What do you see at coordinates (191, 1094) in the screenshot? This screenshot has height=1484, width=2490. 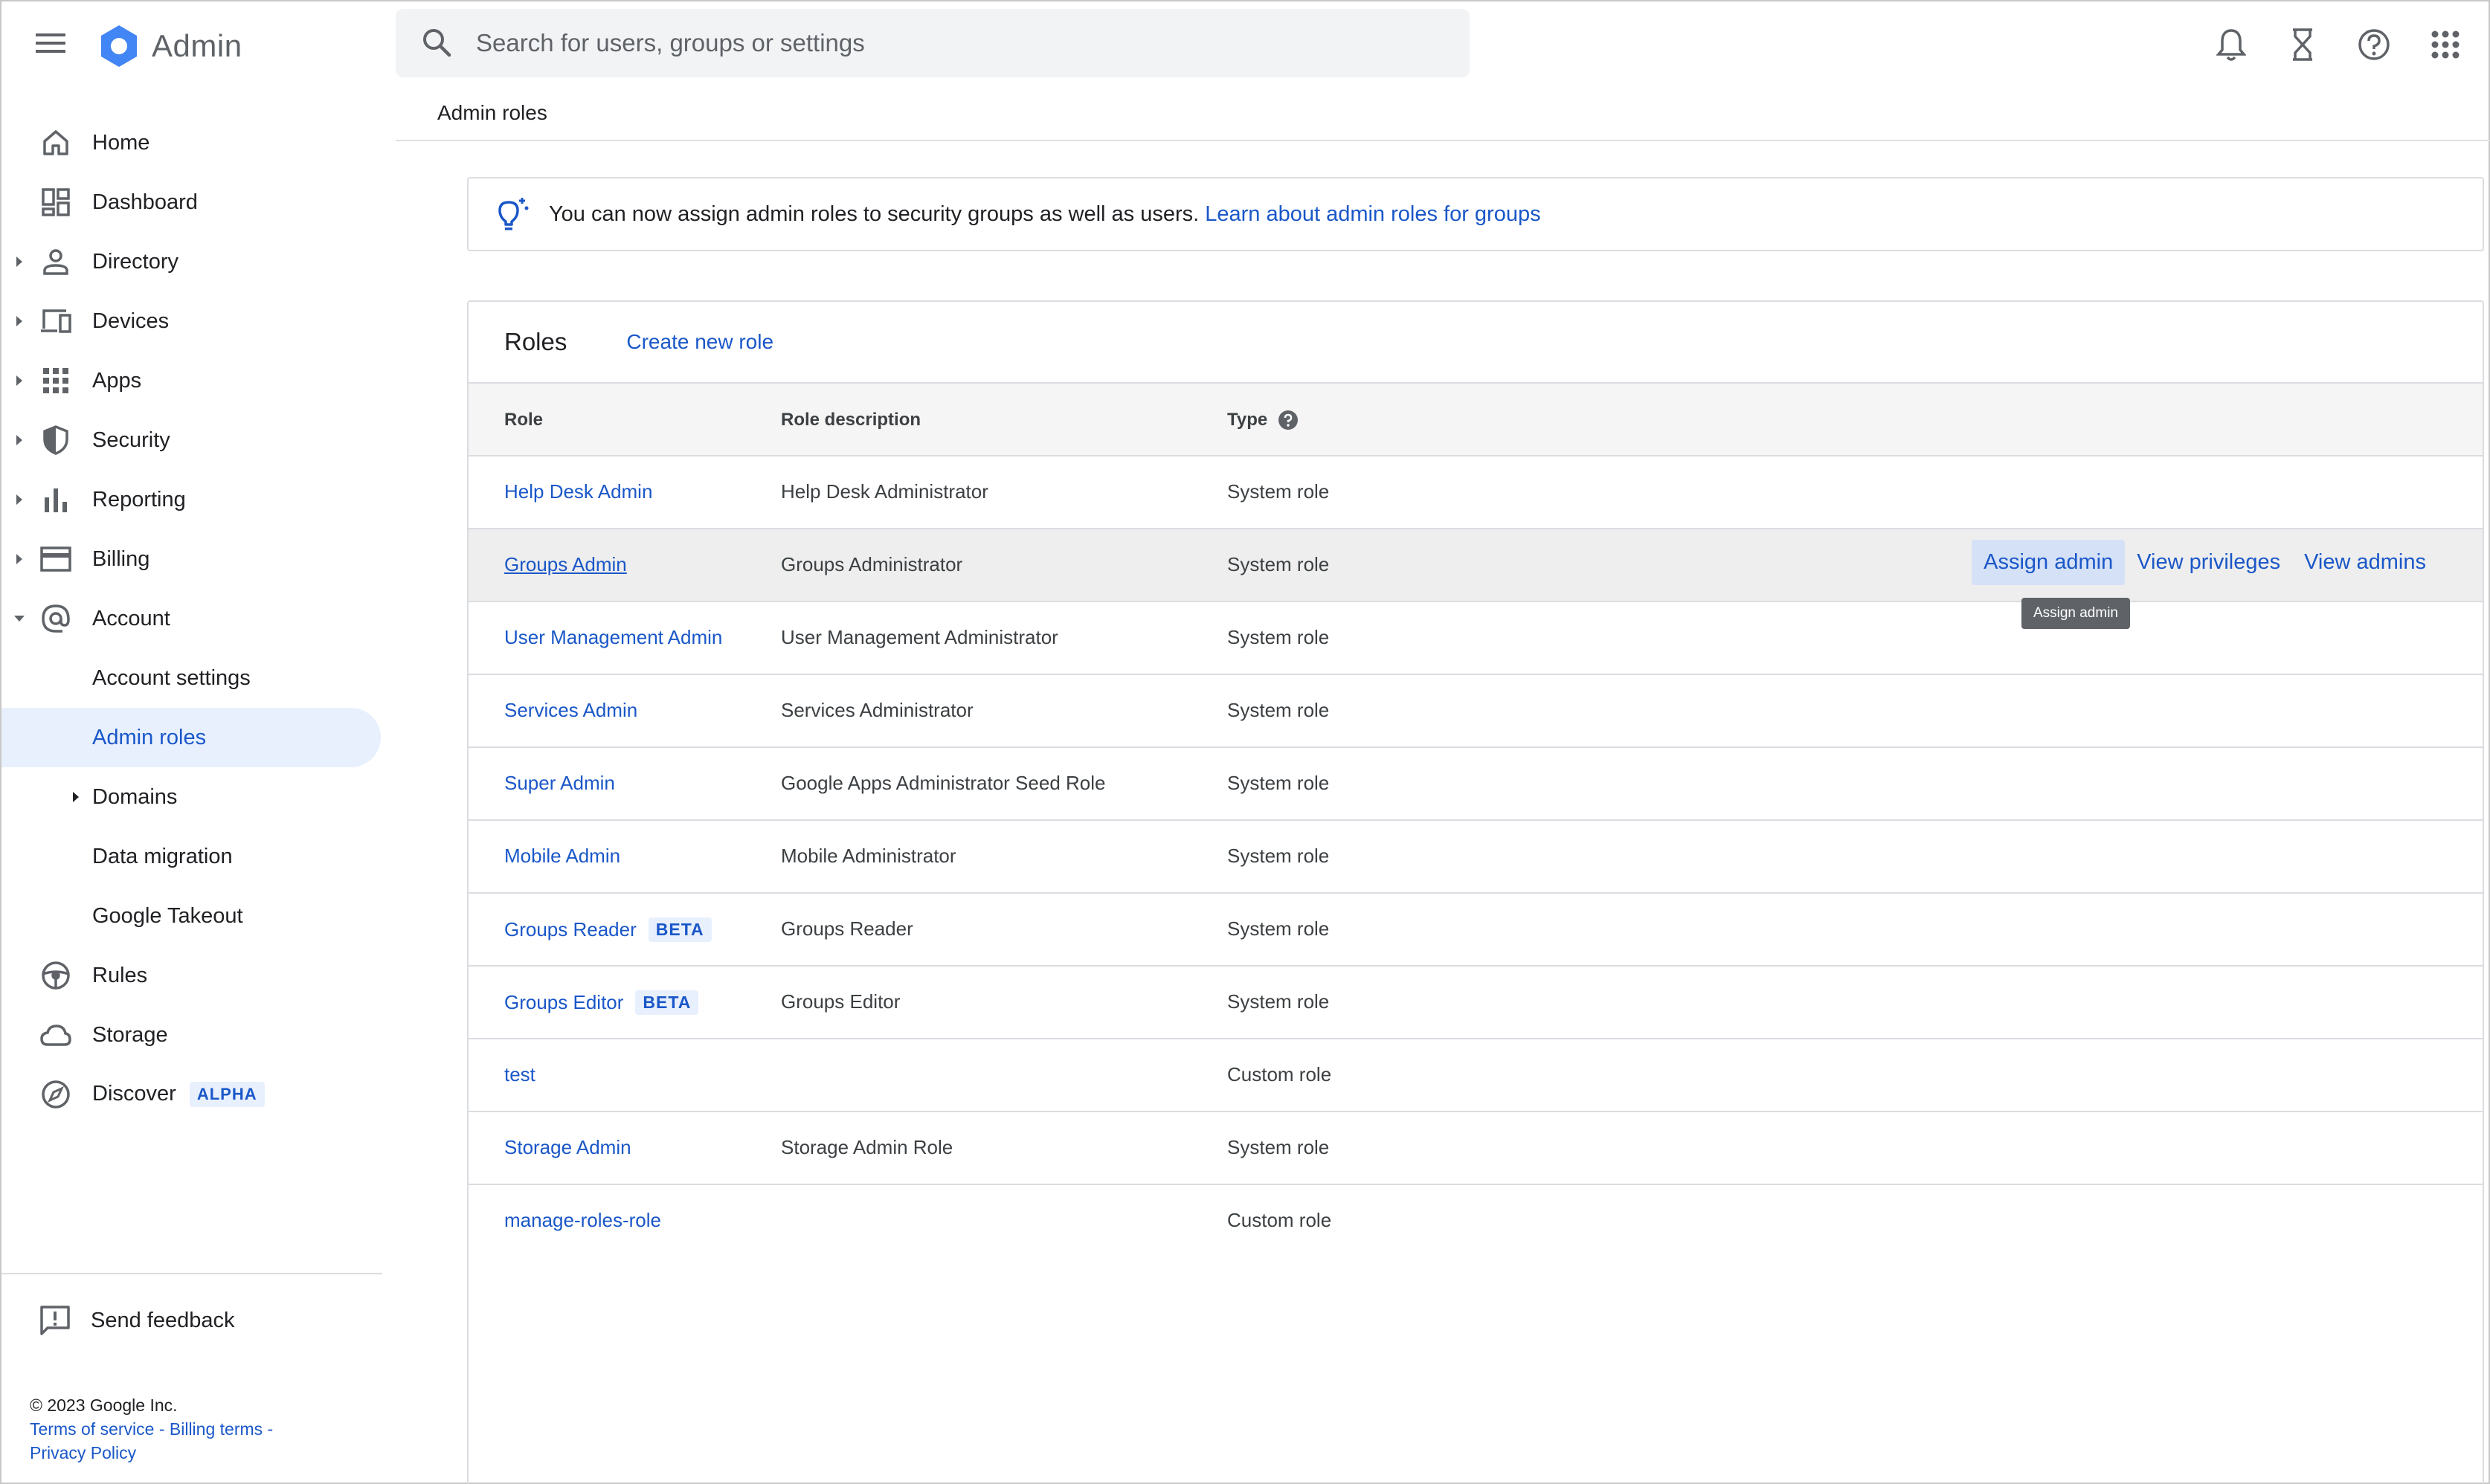 I see `sidebar-item-discover: Discover ALPHA` at bounding box center [191, 1094].